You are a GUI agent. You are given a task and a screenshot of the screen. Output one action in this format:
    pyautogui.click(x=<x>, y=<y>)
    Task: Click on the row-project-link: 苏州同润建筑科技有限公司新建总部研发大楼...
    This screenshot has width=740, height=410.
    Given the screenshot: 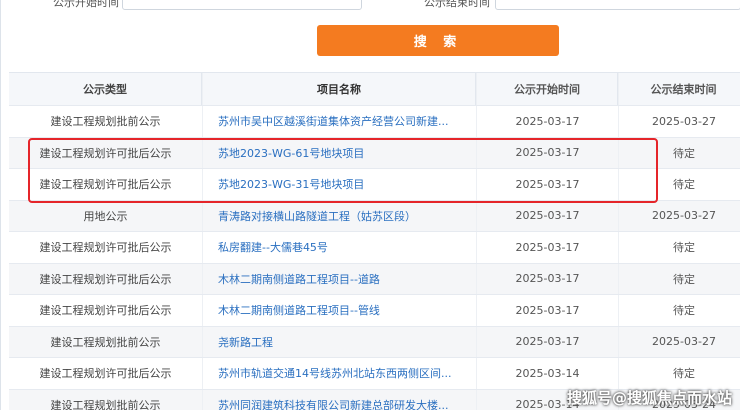 What is the action you would take?
    pyautogui.click(x=339, y=399)
    